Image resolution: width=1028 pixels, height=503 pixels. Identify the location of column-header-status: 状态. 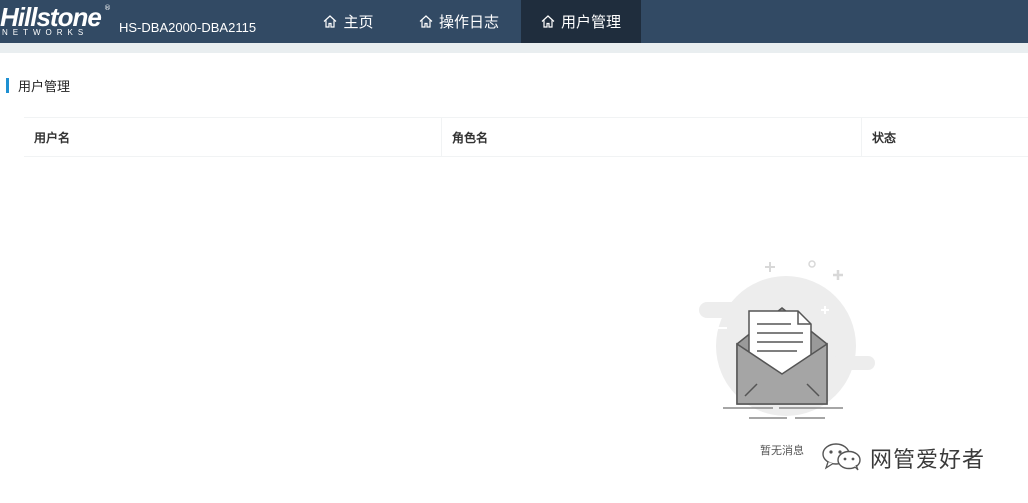
(945, 137).